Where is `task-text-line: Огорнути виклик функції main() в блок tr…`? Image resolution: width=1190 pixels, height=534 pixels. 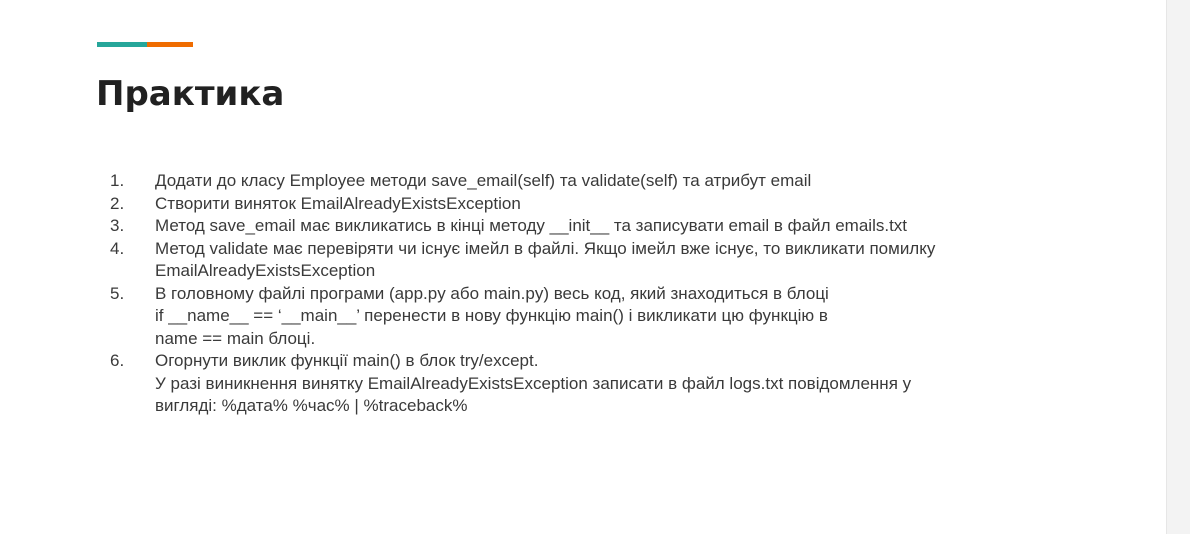
task-text-line: Огорнути виклик функції main() в блок tr… is located at coordinates (347, 360).